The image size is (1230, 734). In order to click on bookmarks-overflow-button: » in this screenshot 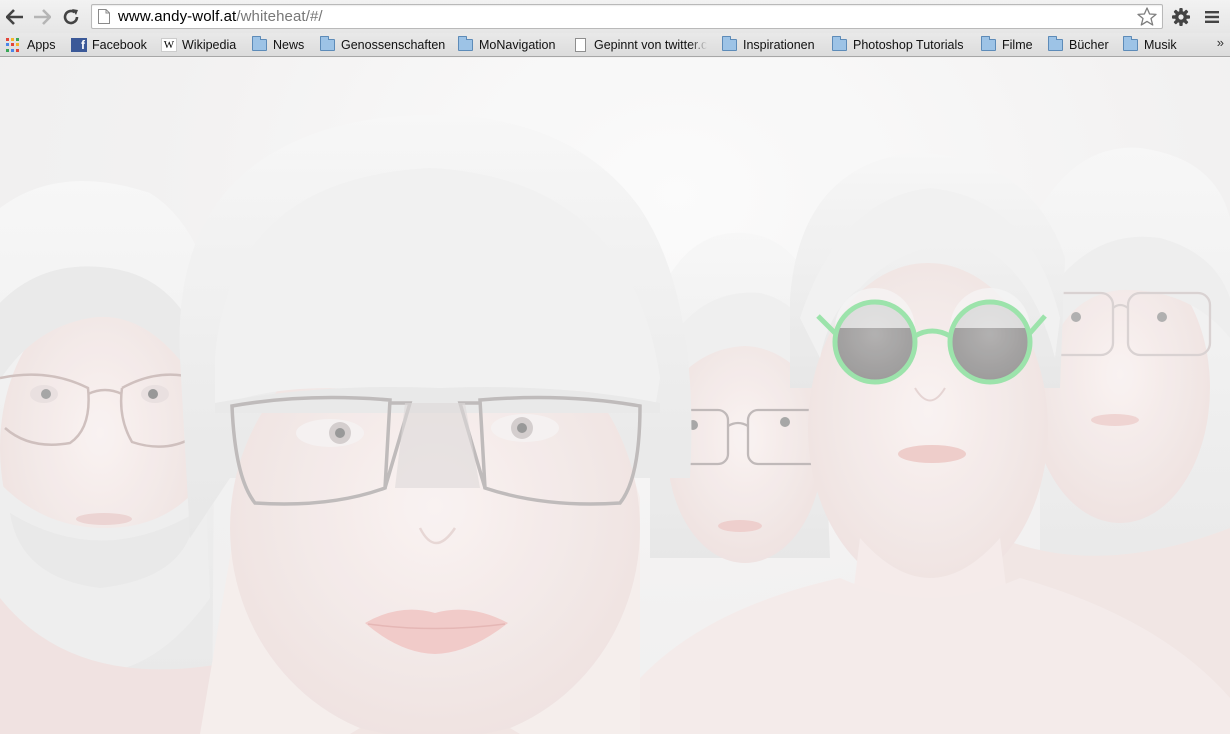, I will do `click(1220, 42)`.